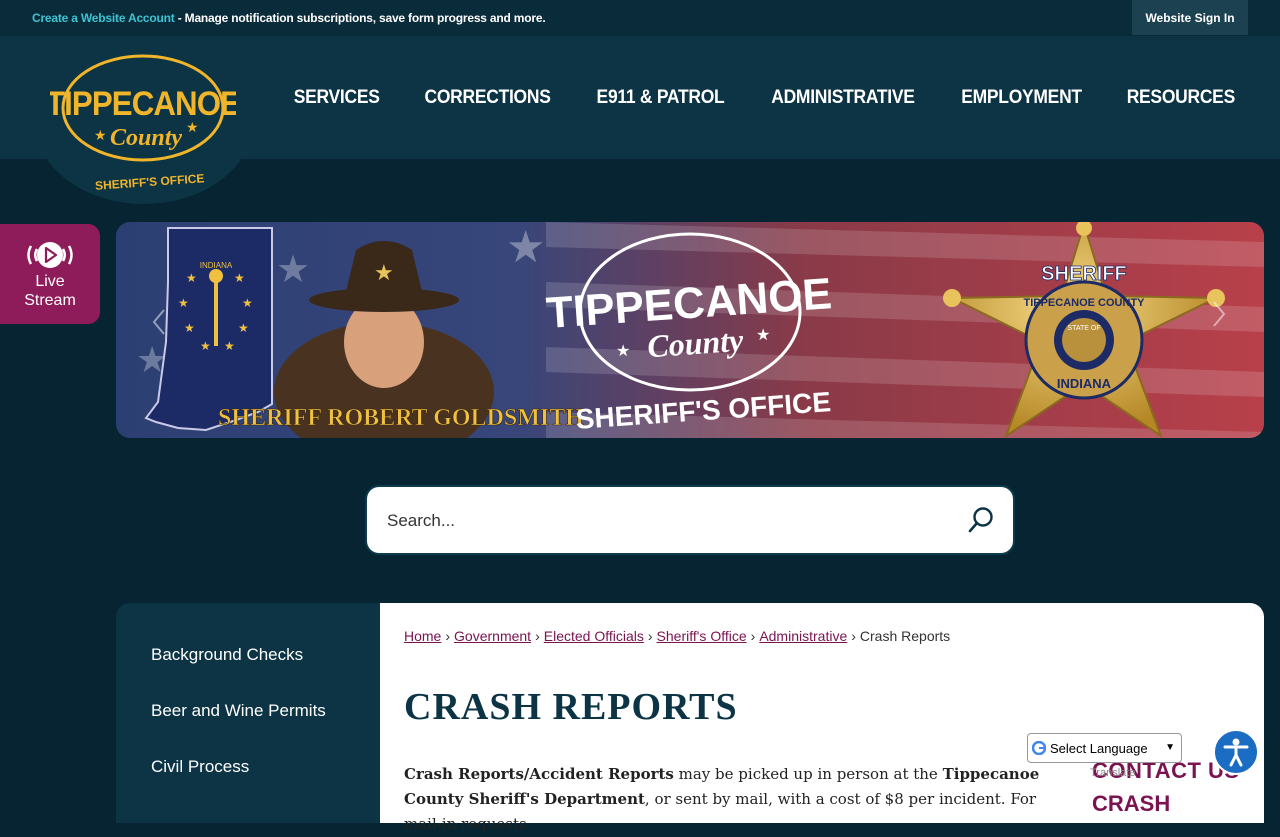  I want to click on site-search, so click(690, 520).